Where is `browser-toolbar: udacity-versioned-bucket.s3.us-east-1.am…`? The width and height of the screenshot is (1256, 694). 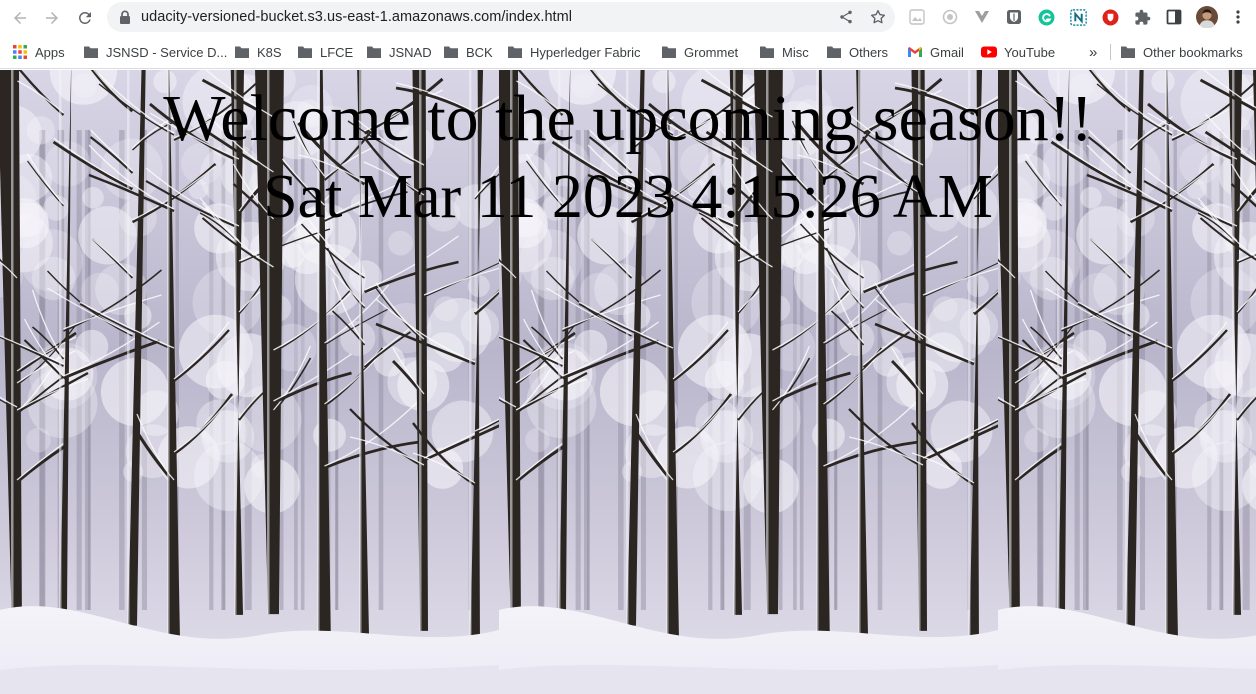 browser-toolbar: udacity-versioned-bucket.s3.us-east-1.am… is located at coordinates (628, 17).